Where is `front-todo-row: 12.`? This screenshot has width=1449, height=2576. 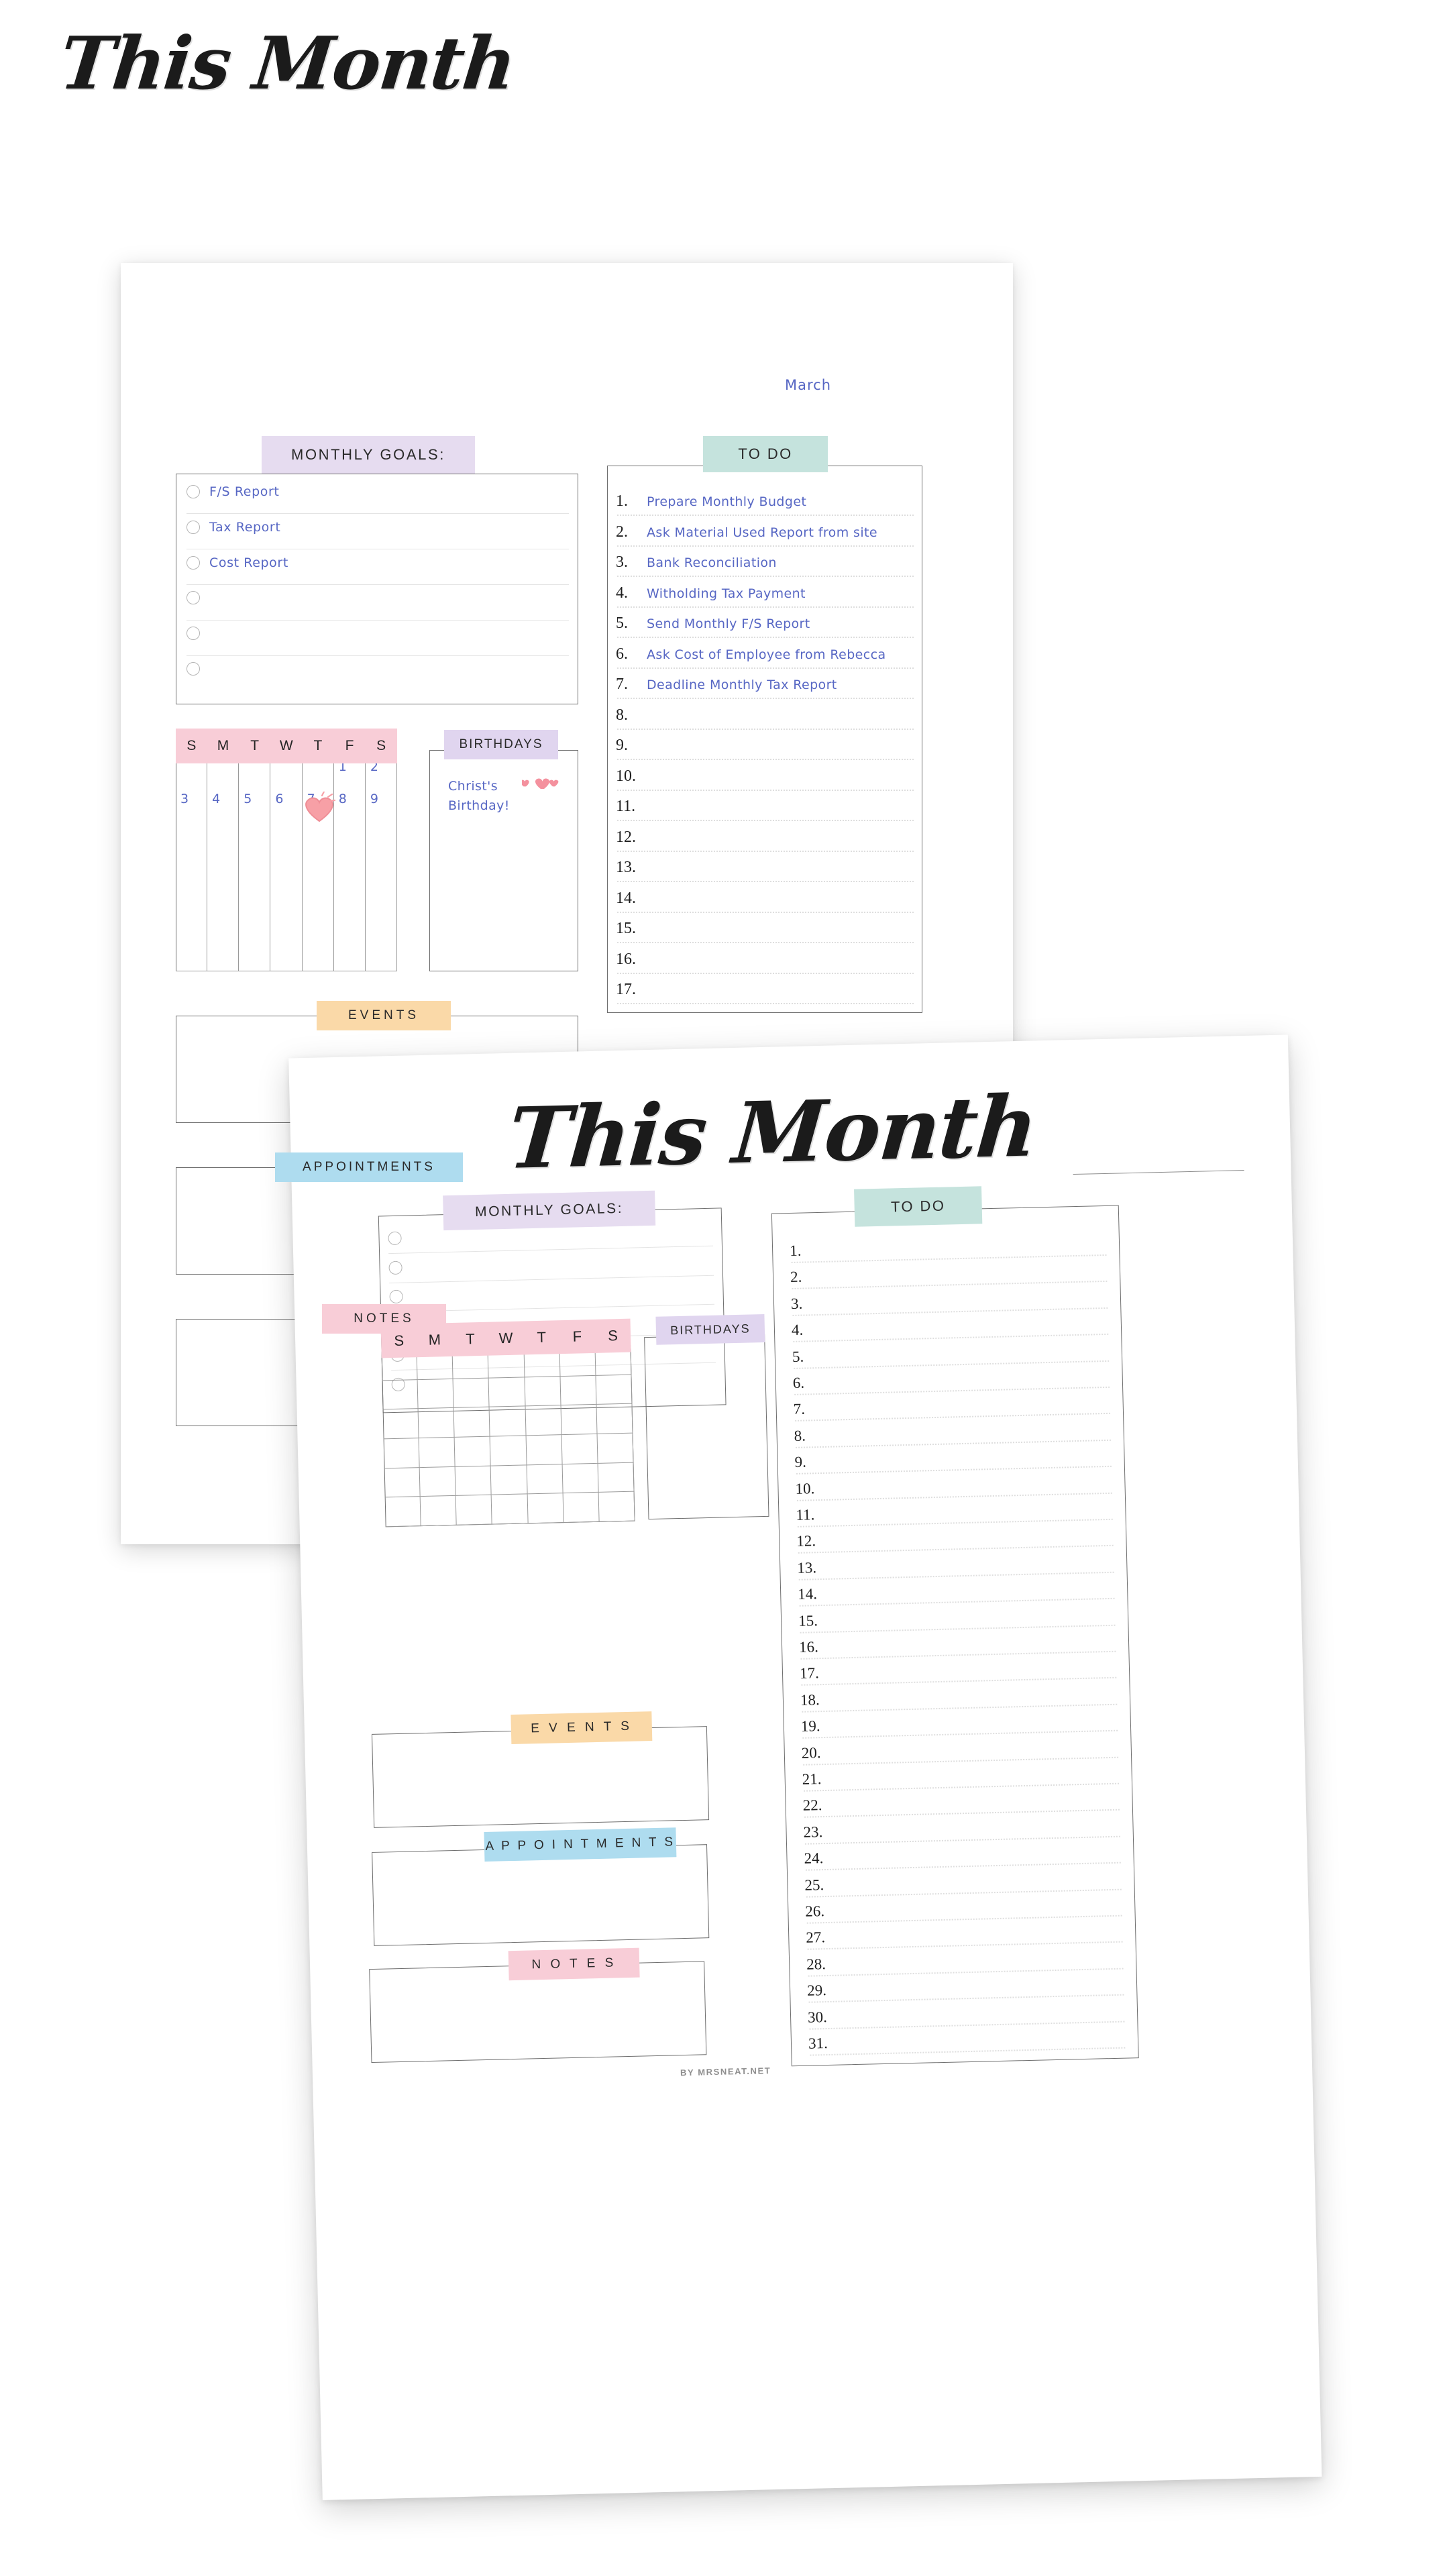 front-todo-row: 12. is located at coordinates (812, 1541).